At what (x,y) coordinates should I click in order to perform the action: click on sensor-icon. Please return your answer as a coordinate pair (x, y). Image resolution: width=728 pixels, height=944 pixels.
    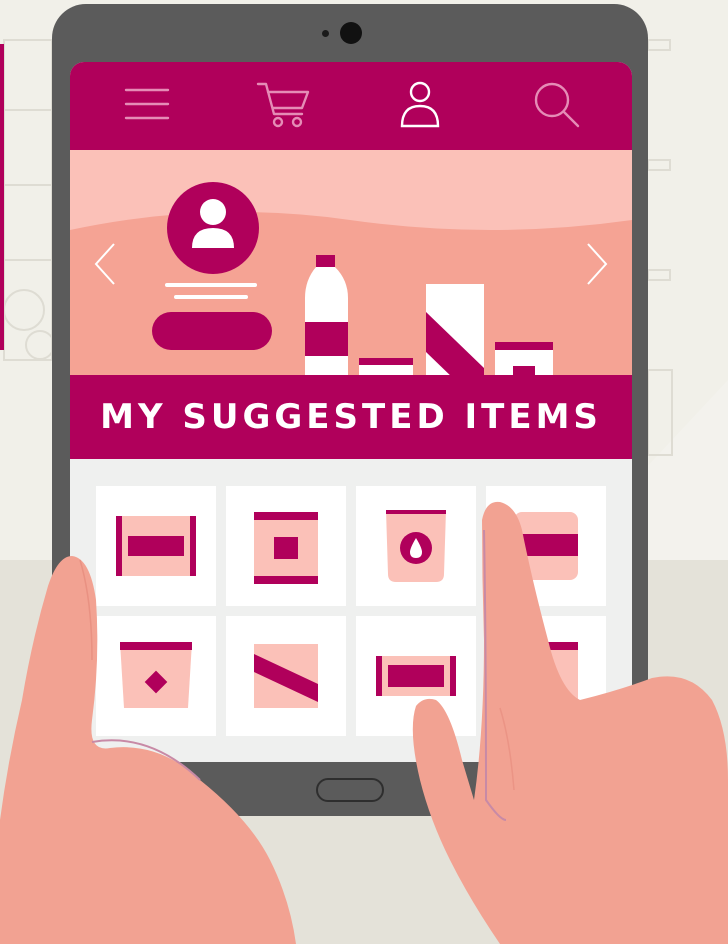
    Looking at the image, I should click on (325, 33).